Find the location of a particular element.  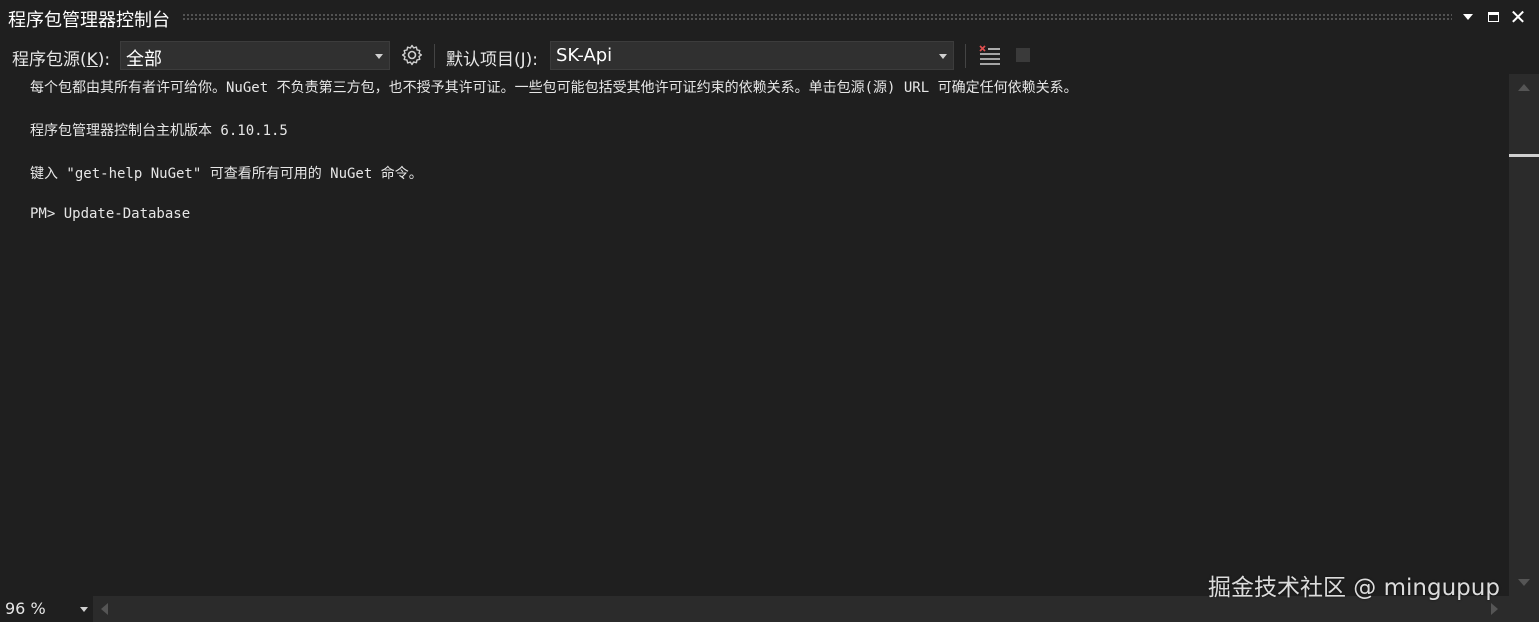

scroll-up-icon is located at coordinates (1524, 87).